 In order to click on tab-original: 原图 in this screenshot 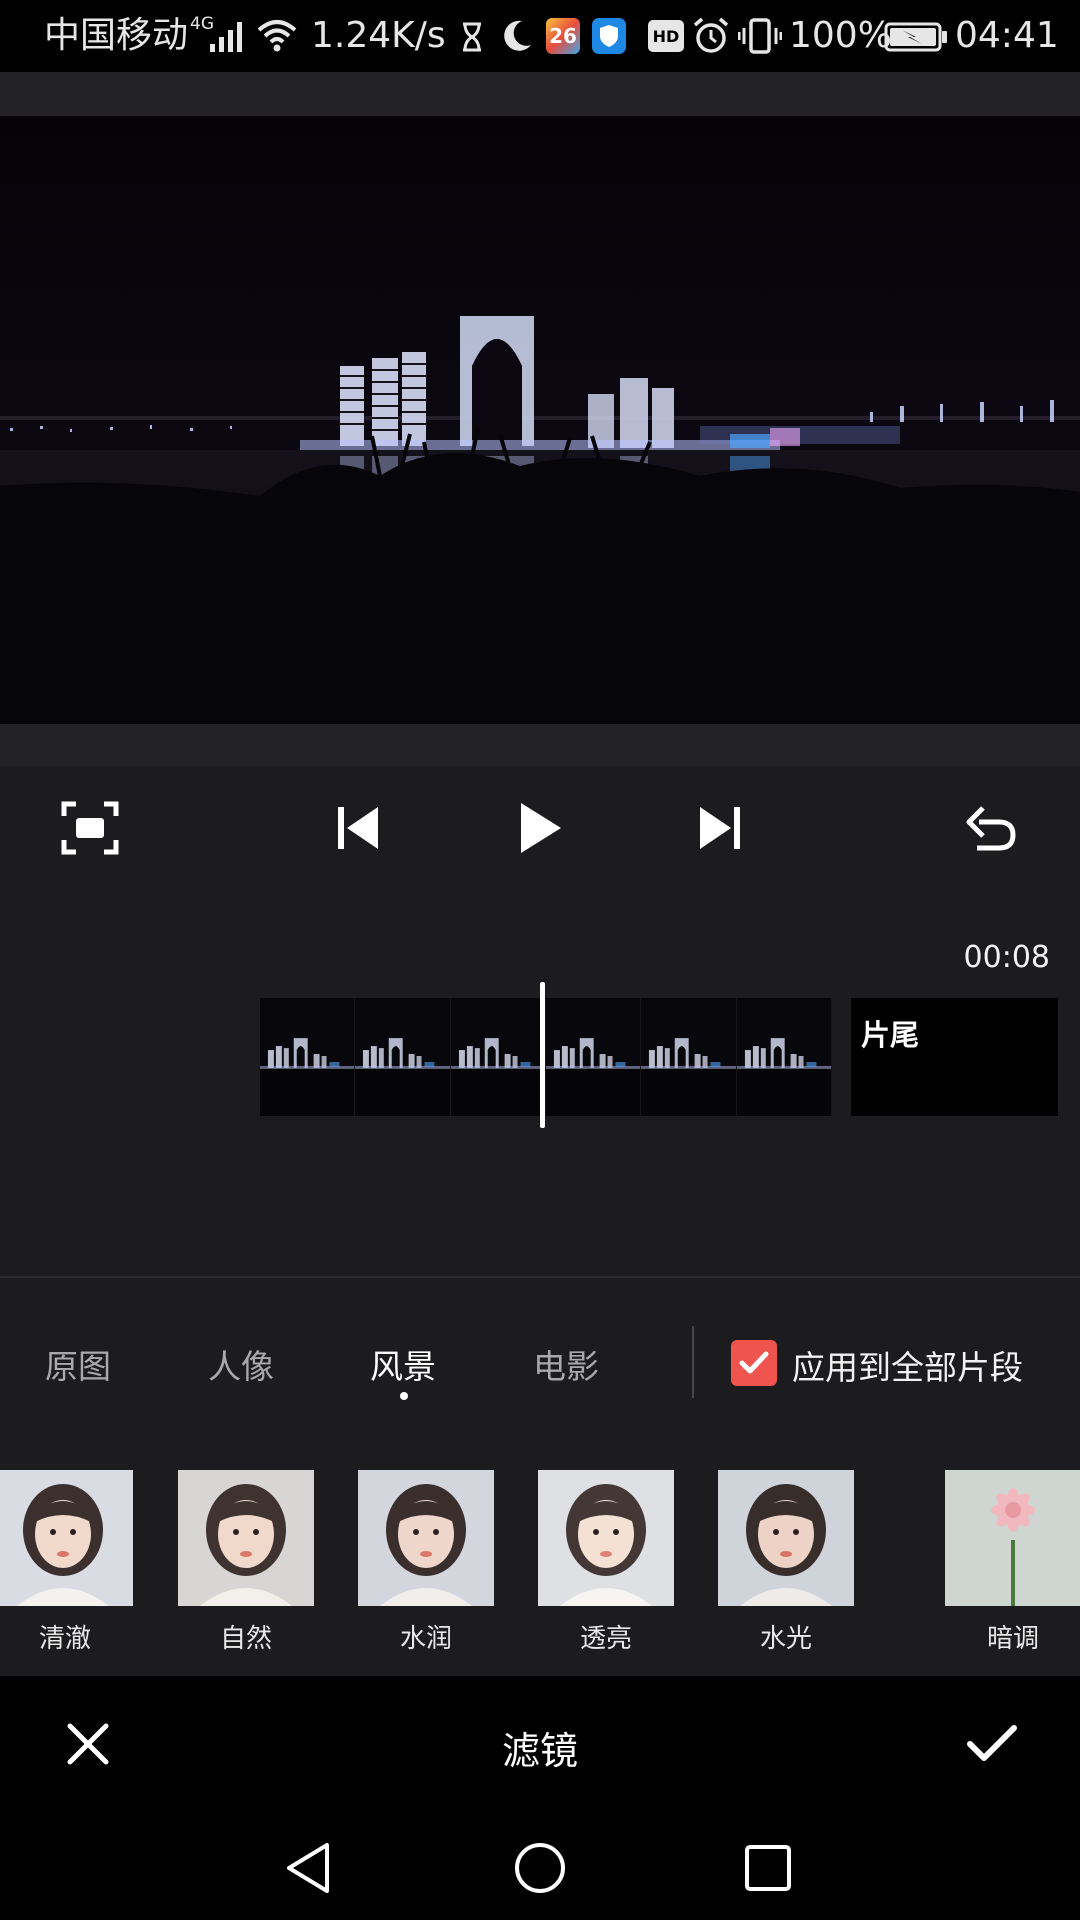, I will do `click(78, 1364)`.